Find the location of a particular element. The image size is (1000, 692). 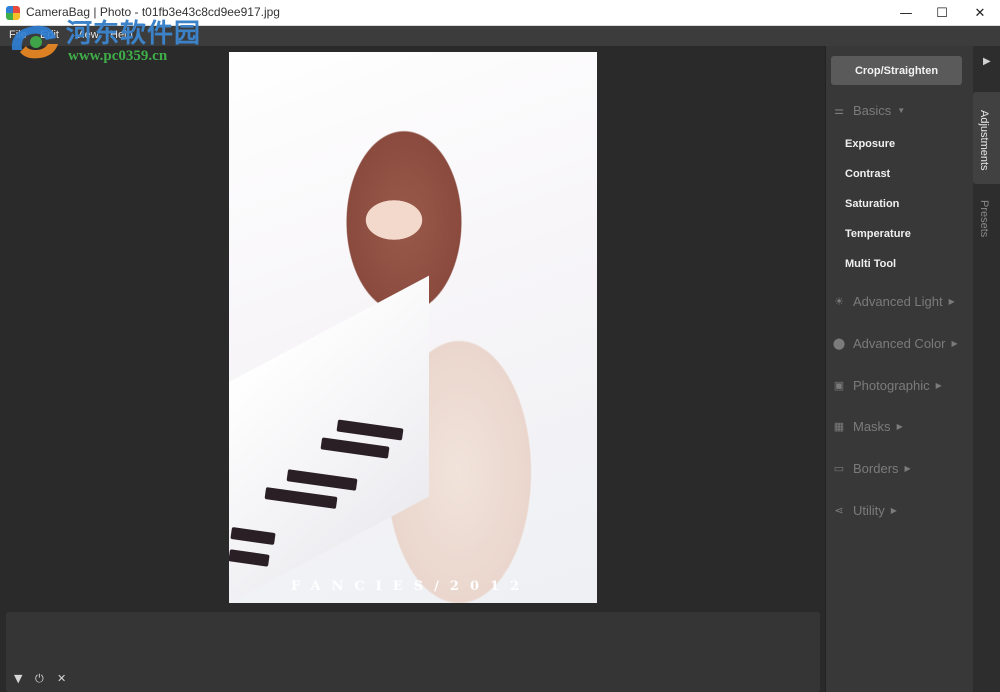

watermark-logo-icon is located at coordinates (34, 42).